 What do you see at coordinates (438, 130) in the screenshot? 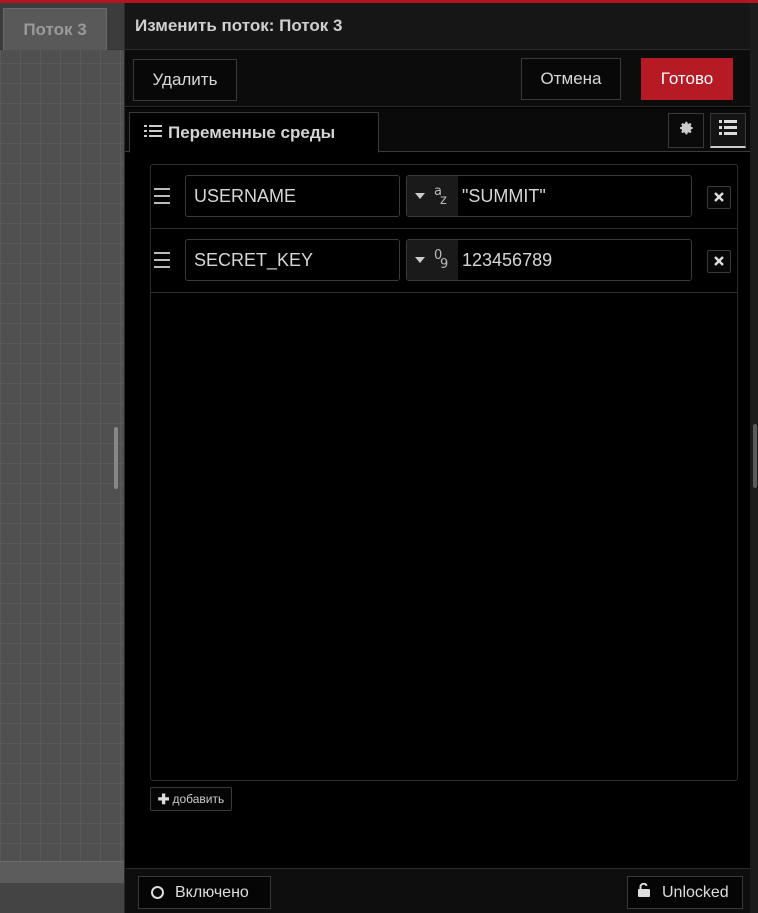
I see `tray-tabs: Переменные среды` at bounding box center [438, 130].